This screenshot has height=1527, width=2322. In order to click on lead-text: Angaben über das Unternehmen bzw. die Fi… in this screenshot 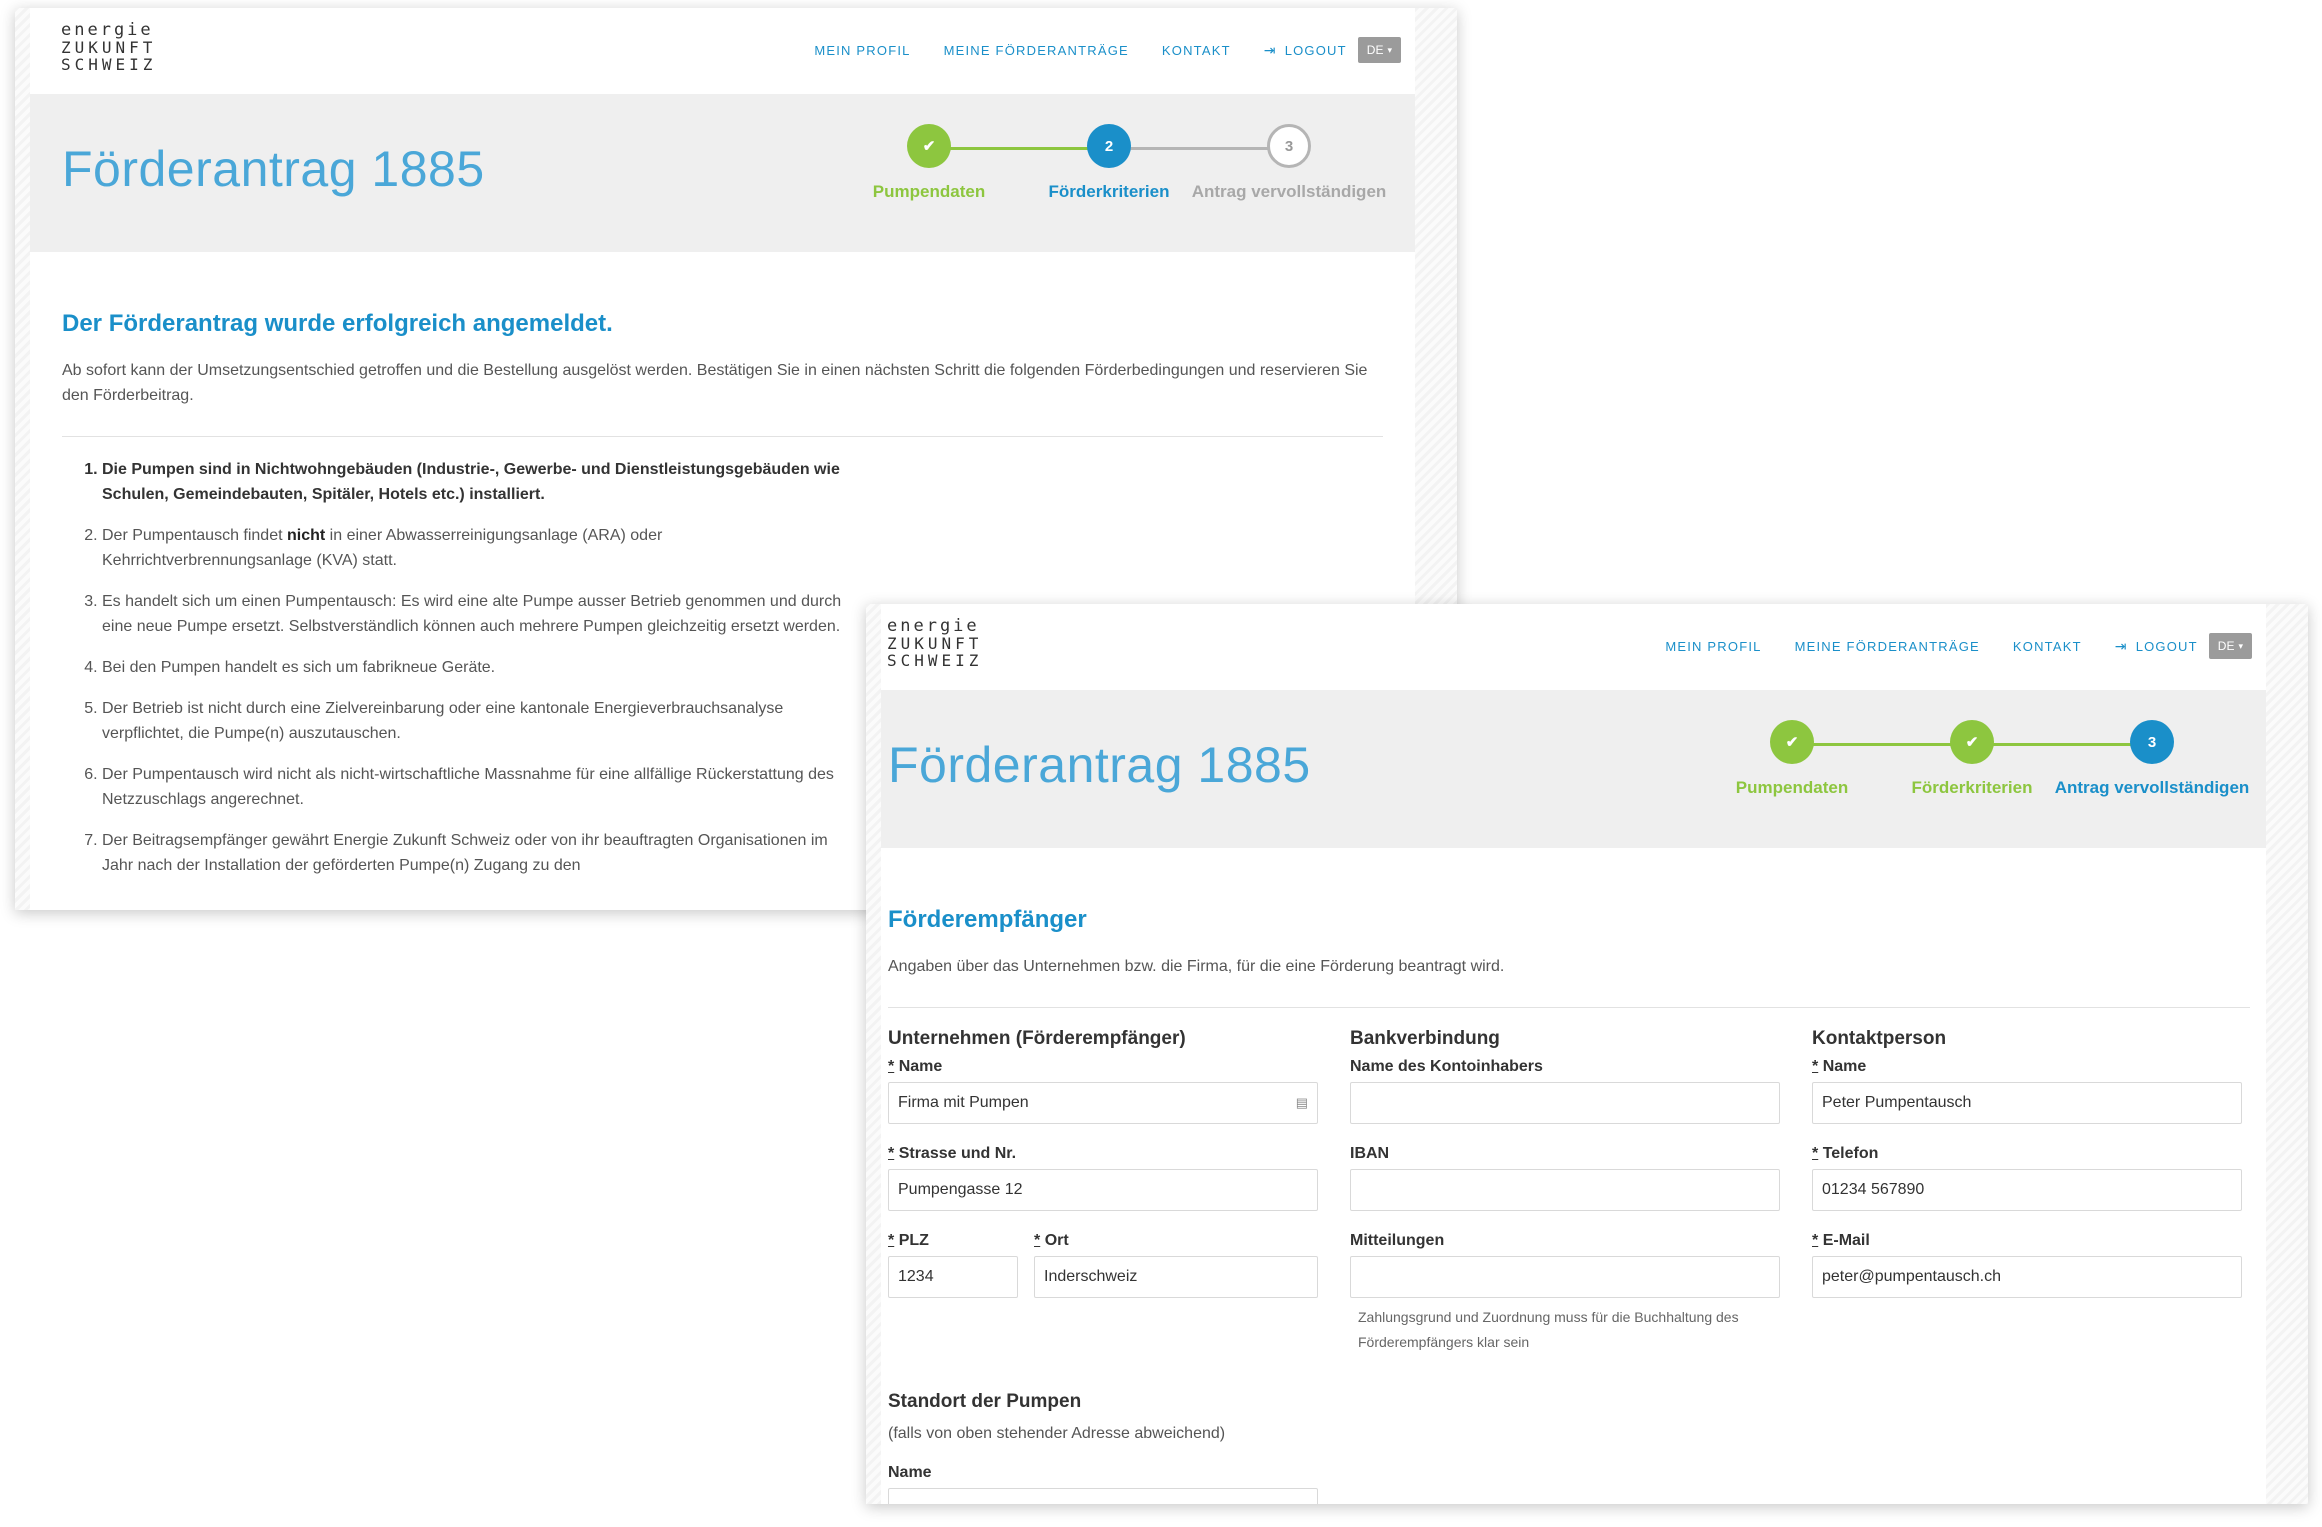, I will do `click(1196, 966)`.